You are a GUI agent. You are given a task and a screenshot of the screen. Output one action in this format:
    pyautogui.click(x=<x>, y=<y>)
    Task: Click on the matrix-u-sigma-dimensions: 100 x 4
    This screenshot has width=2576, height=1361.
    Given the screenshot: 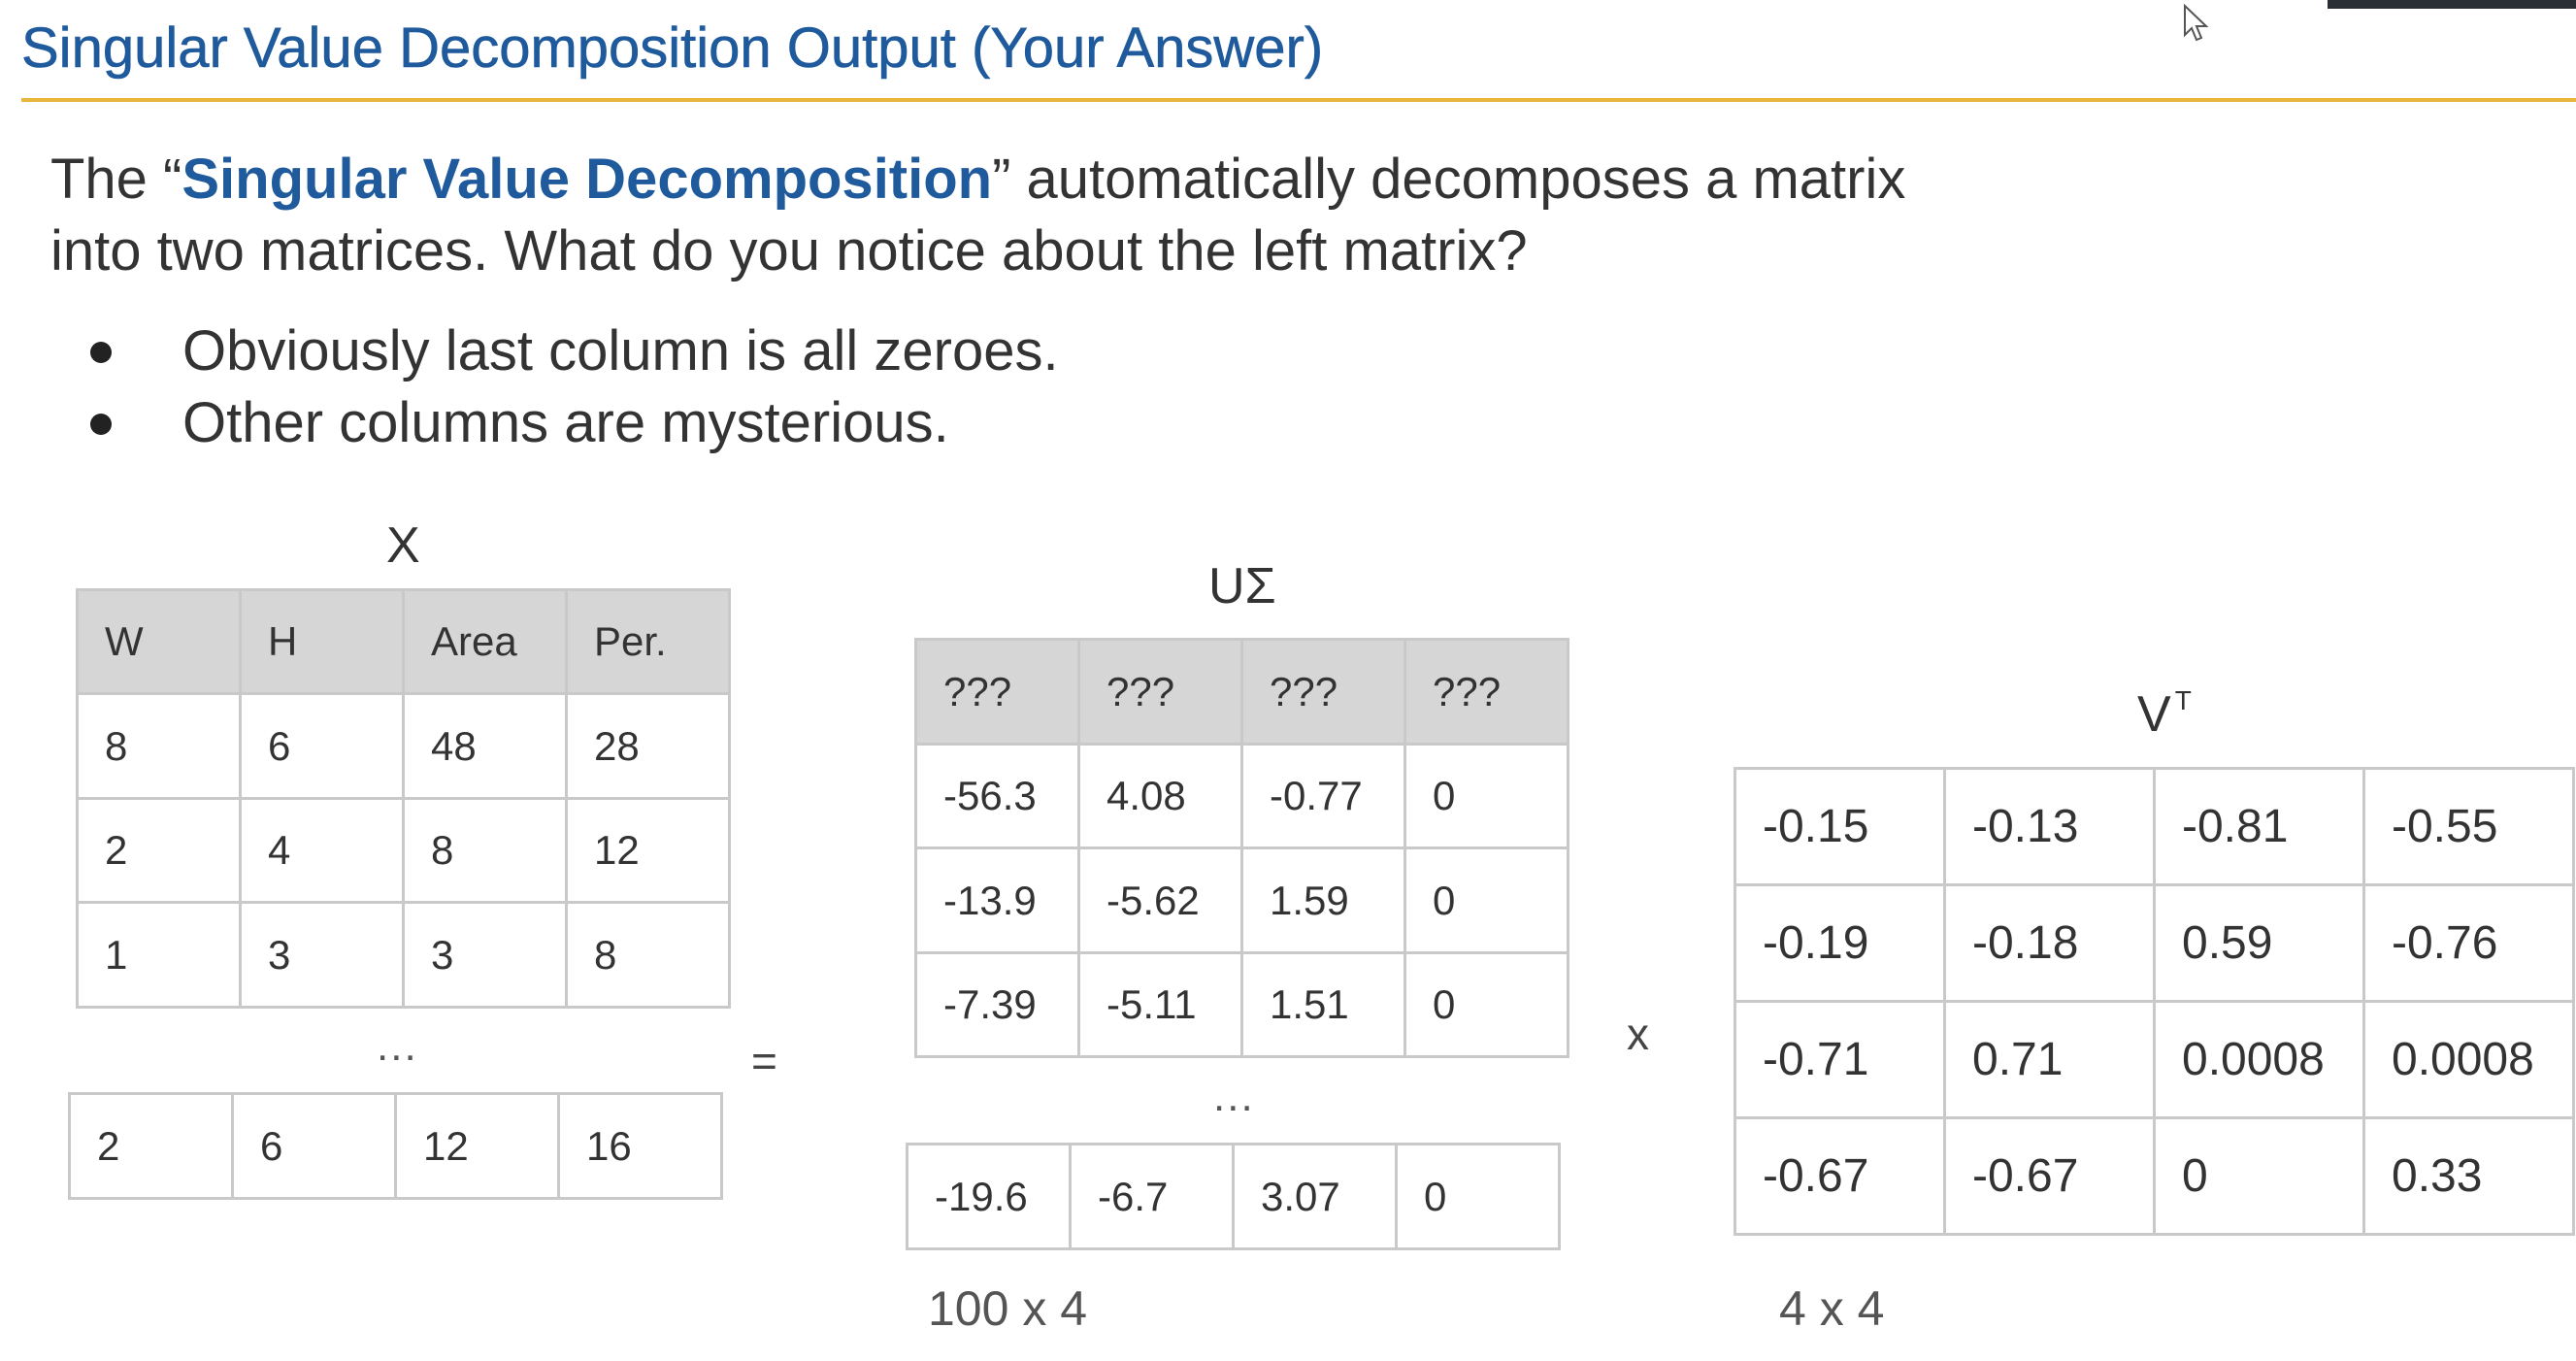 What is the action you would take?
    pyautogui.click(x=1008, y=1308)
    